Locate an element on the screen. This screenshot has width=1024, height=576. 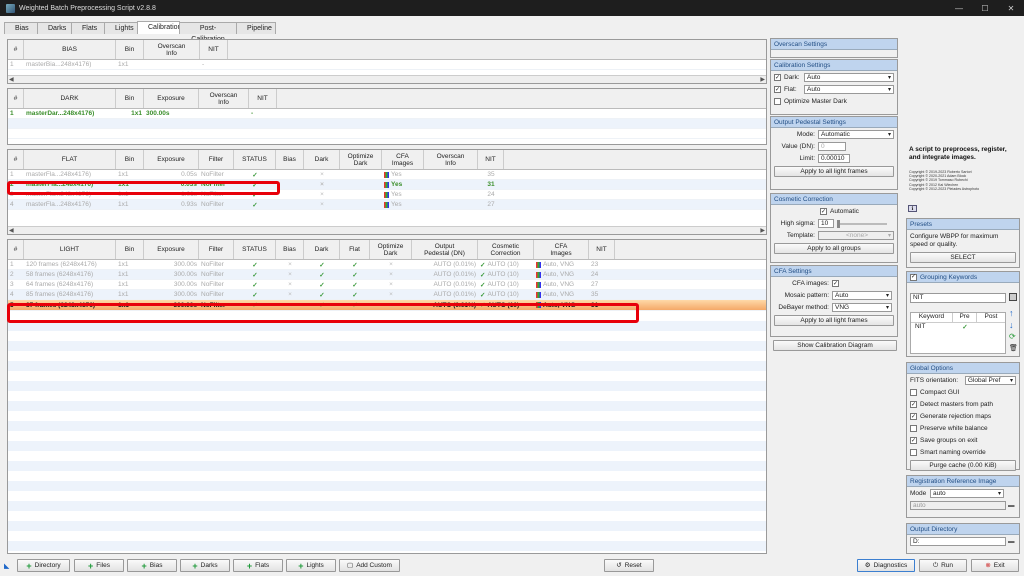
tab-flats: Flats is located at coordinates (88, 28).